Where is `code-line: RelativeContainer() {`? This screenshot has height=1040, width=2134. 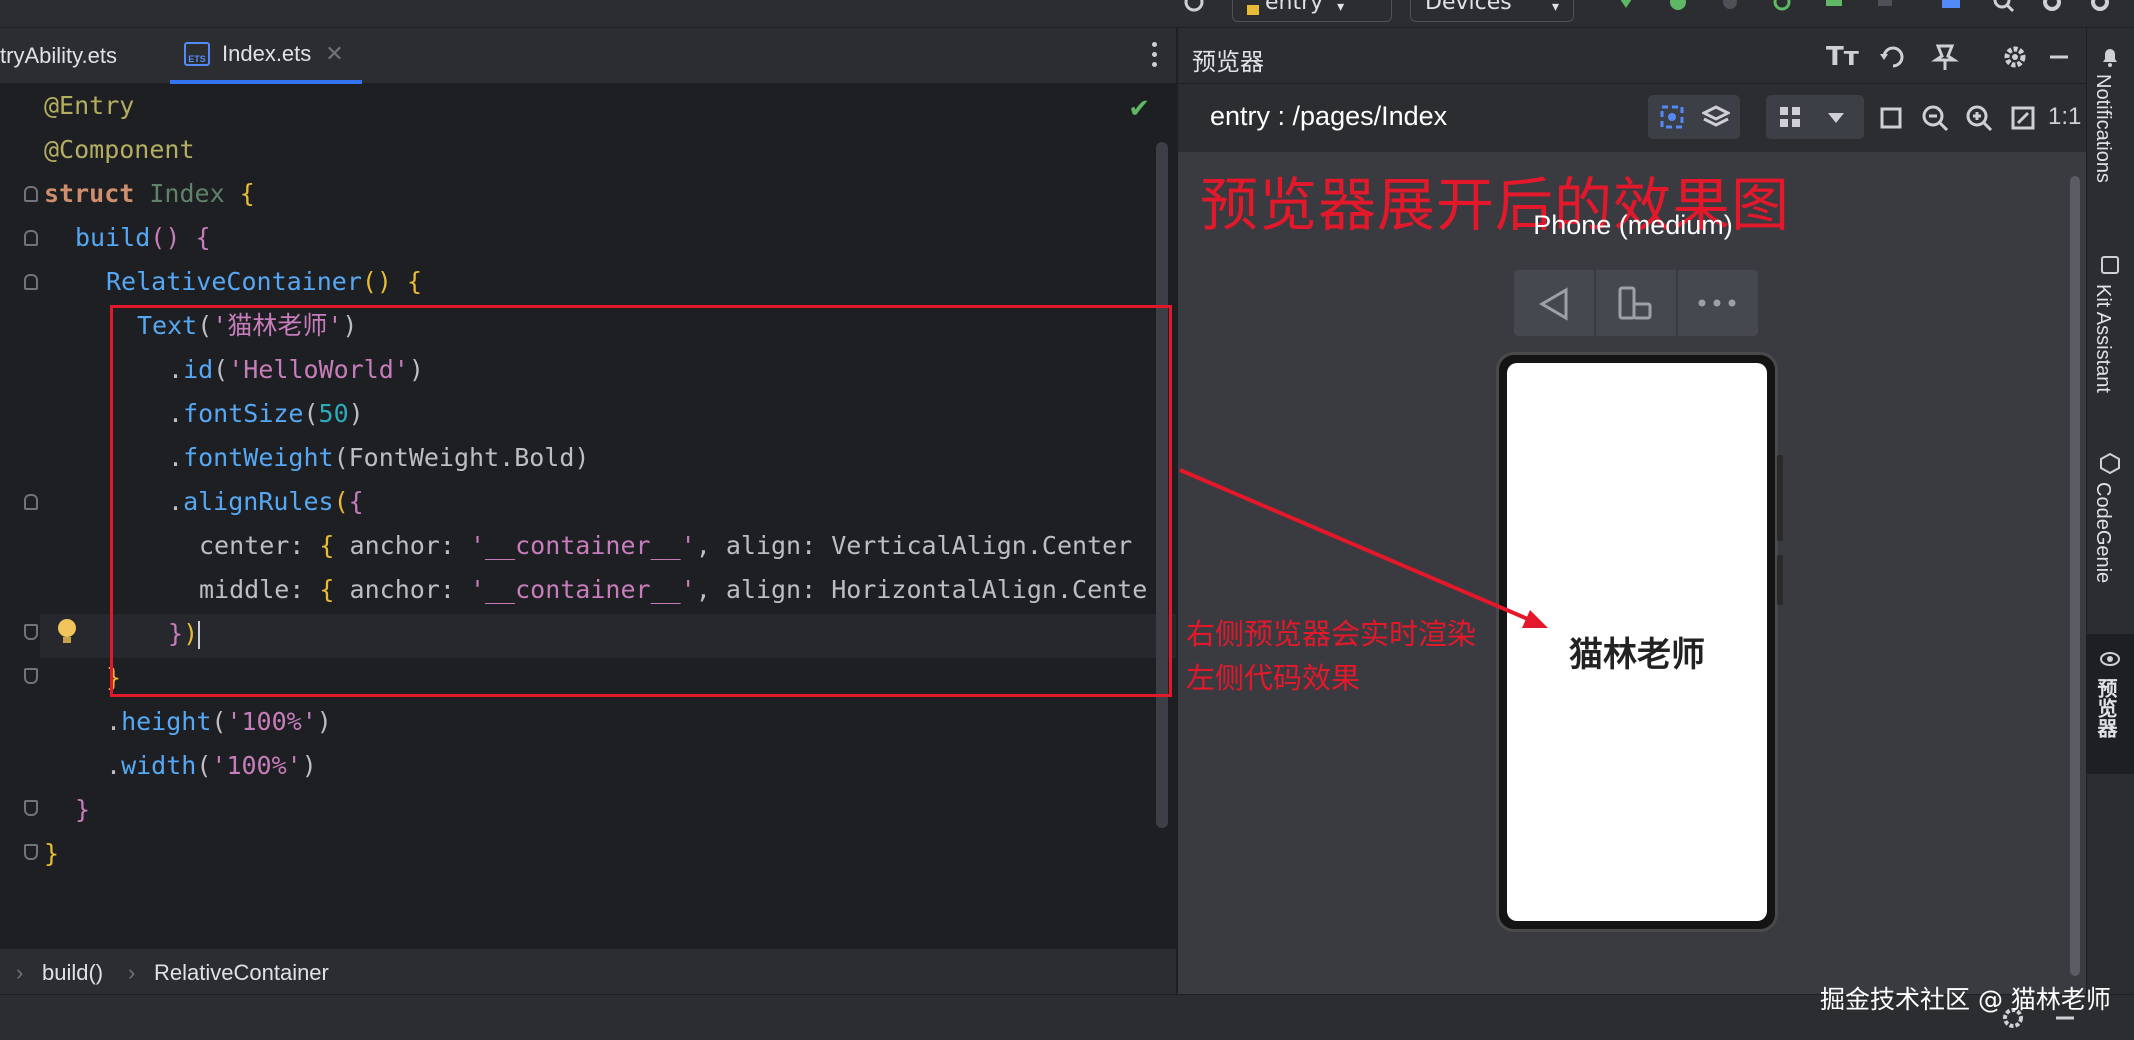
code-line: RelativeContainer() { is located at coordinates (264, 281).